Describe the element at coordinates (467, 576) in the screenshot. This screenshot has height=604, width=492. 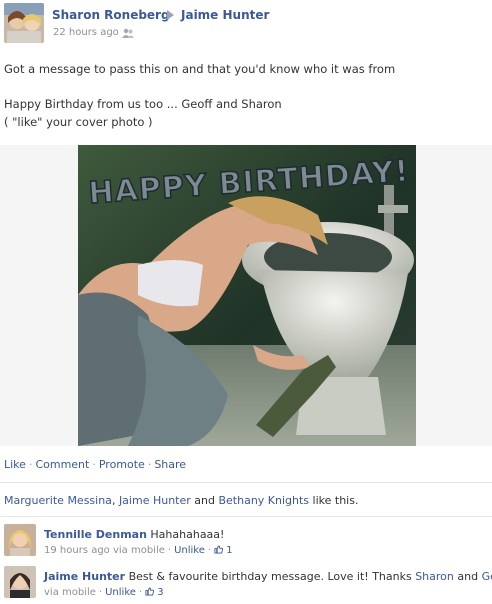
I see `comment-text: and` at that location.